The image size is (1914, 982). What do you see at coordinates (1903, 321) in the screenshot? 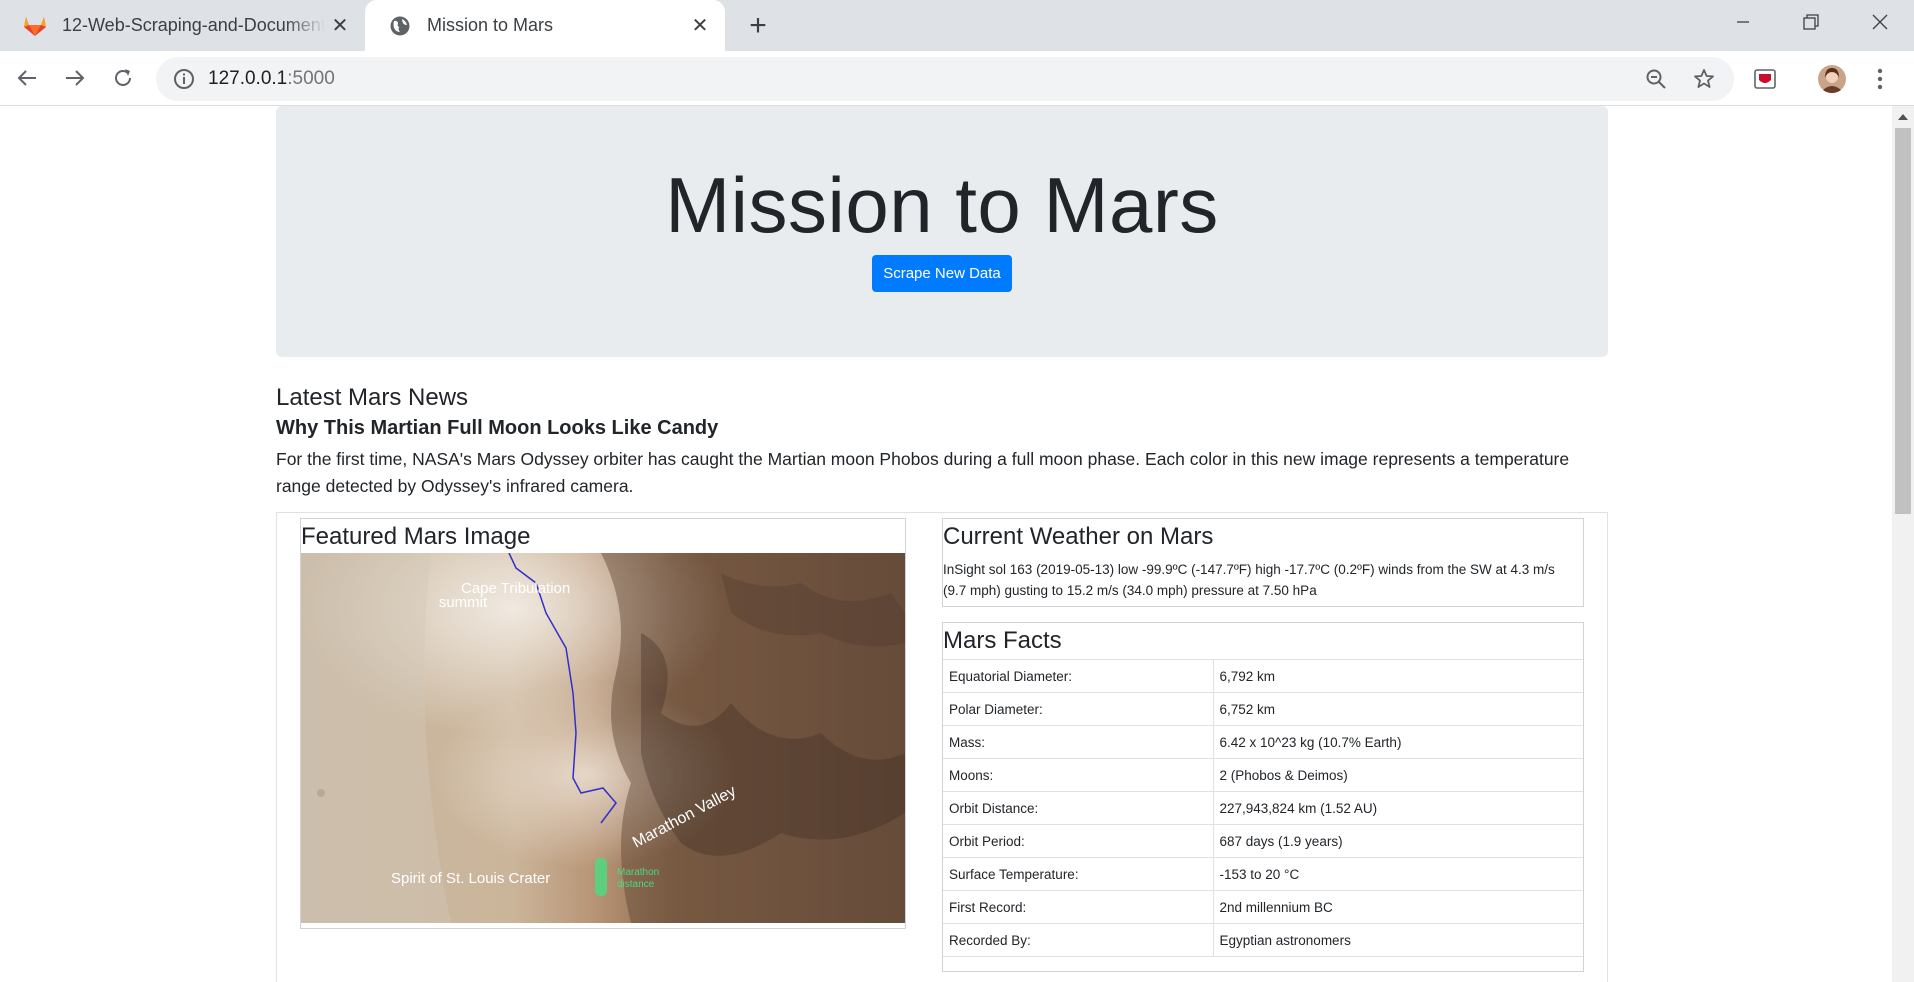
I see `scrollbar-thumb` at bounding box center [1903, 321].